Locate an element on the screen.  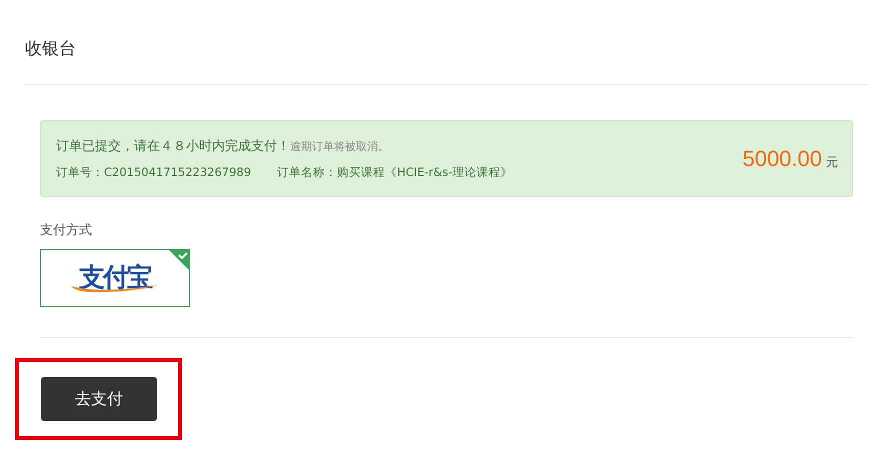
payment-option: 支付宝 is located at coordinates (115, 278).